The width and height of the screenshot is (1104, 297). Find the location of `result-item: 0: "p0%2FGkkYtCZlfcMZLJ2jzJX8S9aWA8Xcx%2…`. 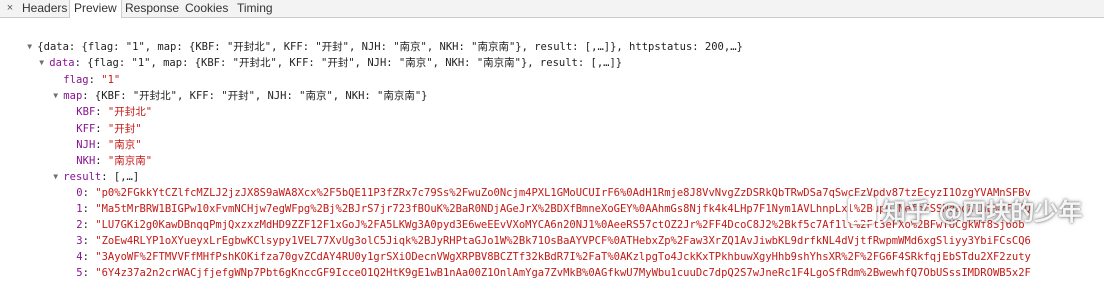

result-item: 0: "p0%2FGkkYtCZlfcMZLJ2jzJX8S9aWA8Xcx%2… is located at coordinates (553, 193).